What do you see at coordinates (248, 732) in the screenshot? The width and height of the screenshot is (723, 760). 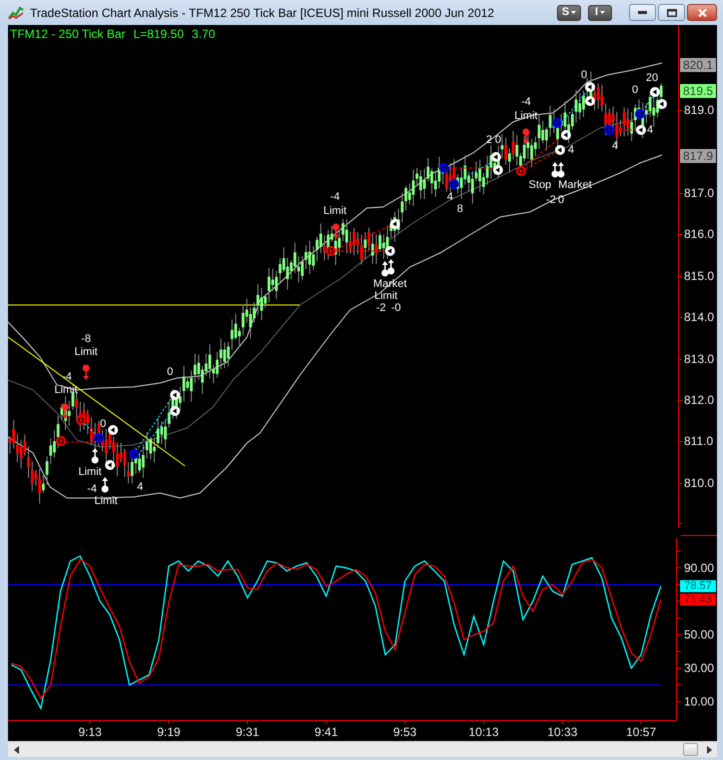 I see `time-axis-label: 9:31` at bounding box center [248, 732].